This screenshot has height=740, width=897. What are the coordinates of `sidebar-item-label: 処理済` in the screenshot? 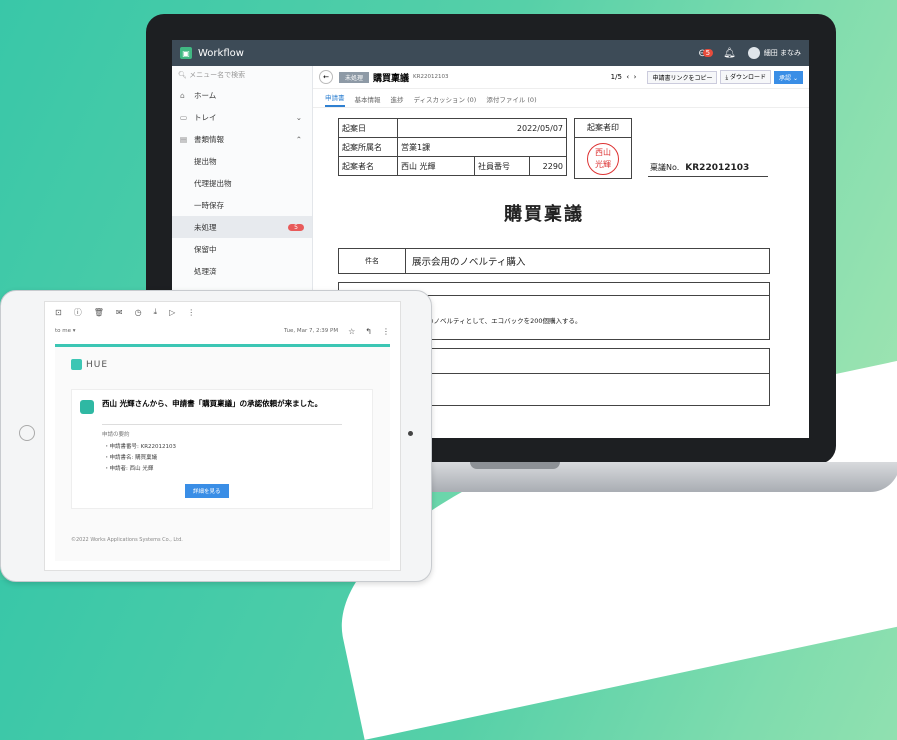 It's located at (205, 271).